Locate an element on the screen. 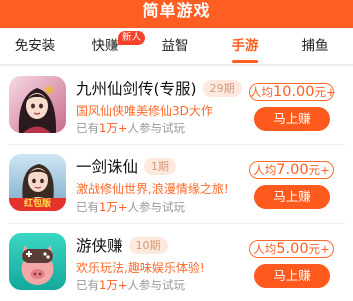  game-name: 九州仙剑传(专服) is located at coordinates (136, 89).